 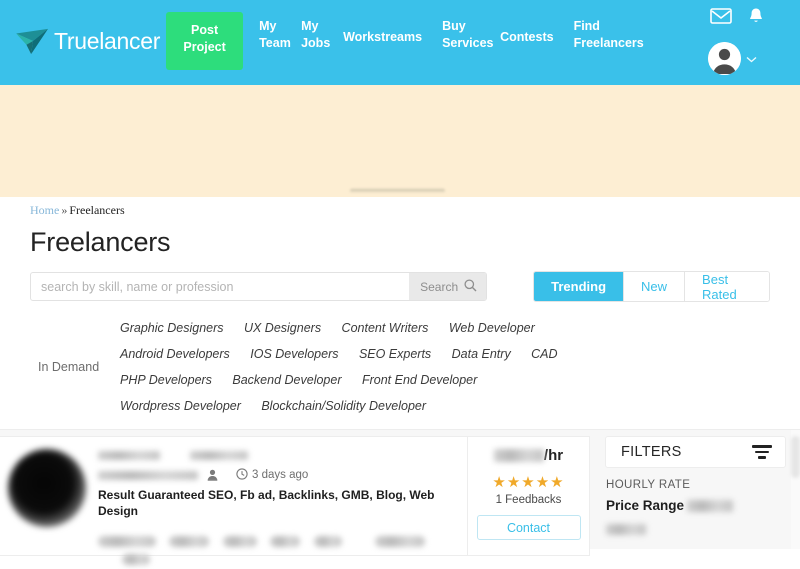 I want to click on tab-new: New, so click(x=655, y=286).